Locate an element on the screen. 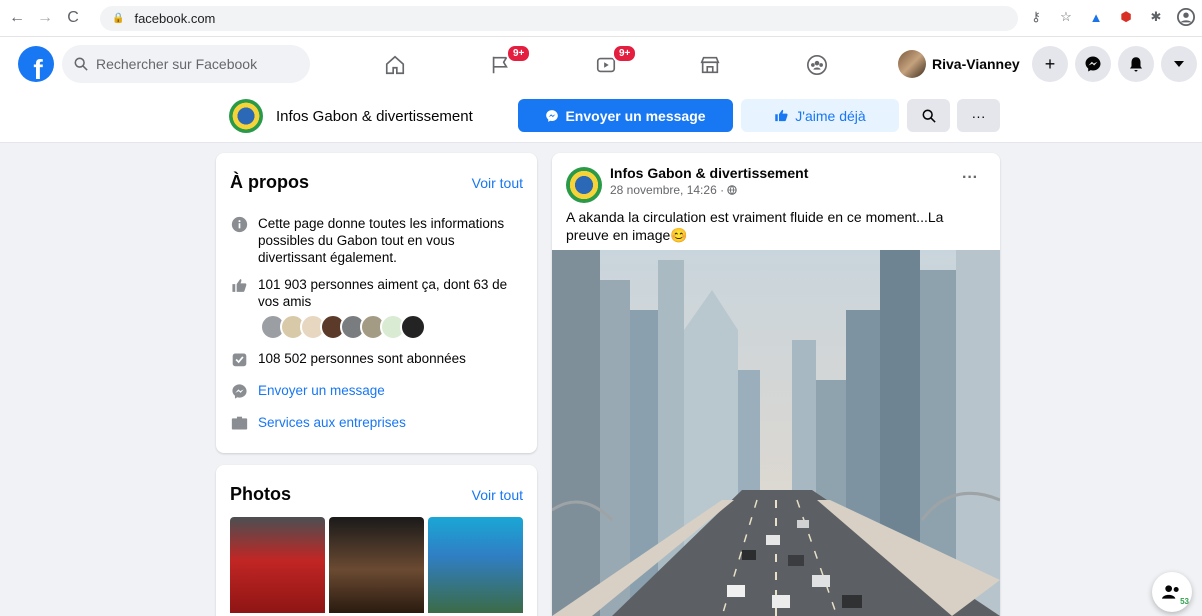  account-menu-button is located at coordinates (1179, 64).